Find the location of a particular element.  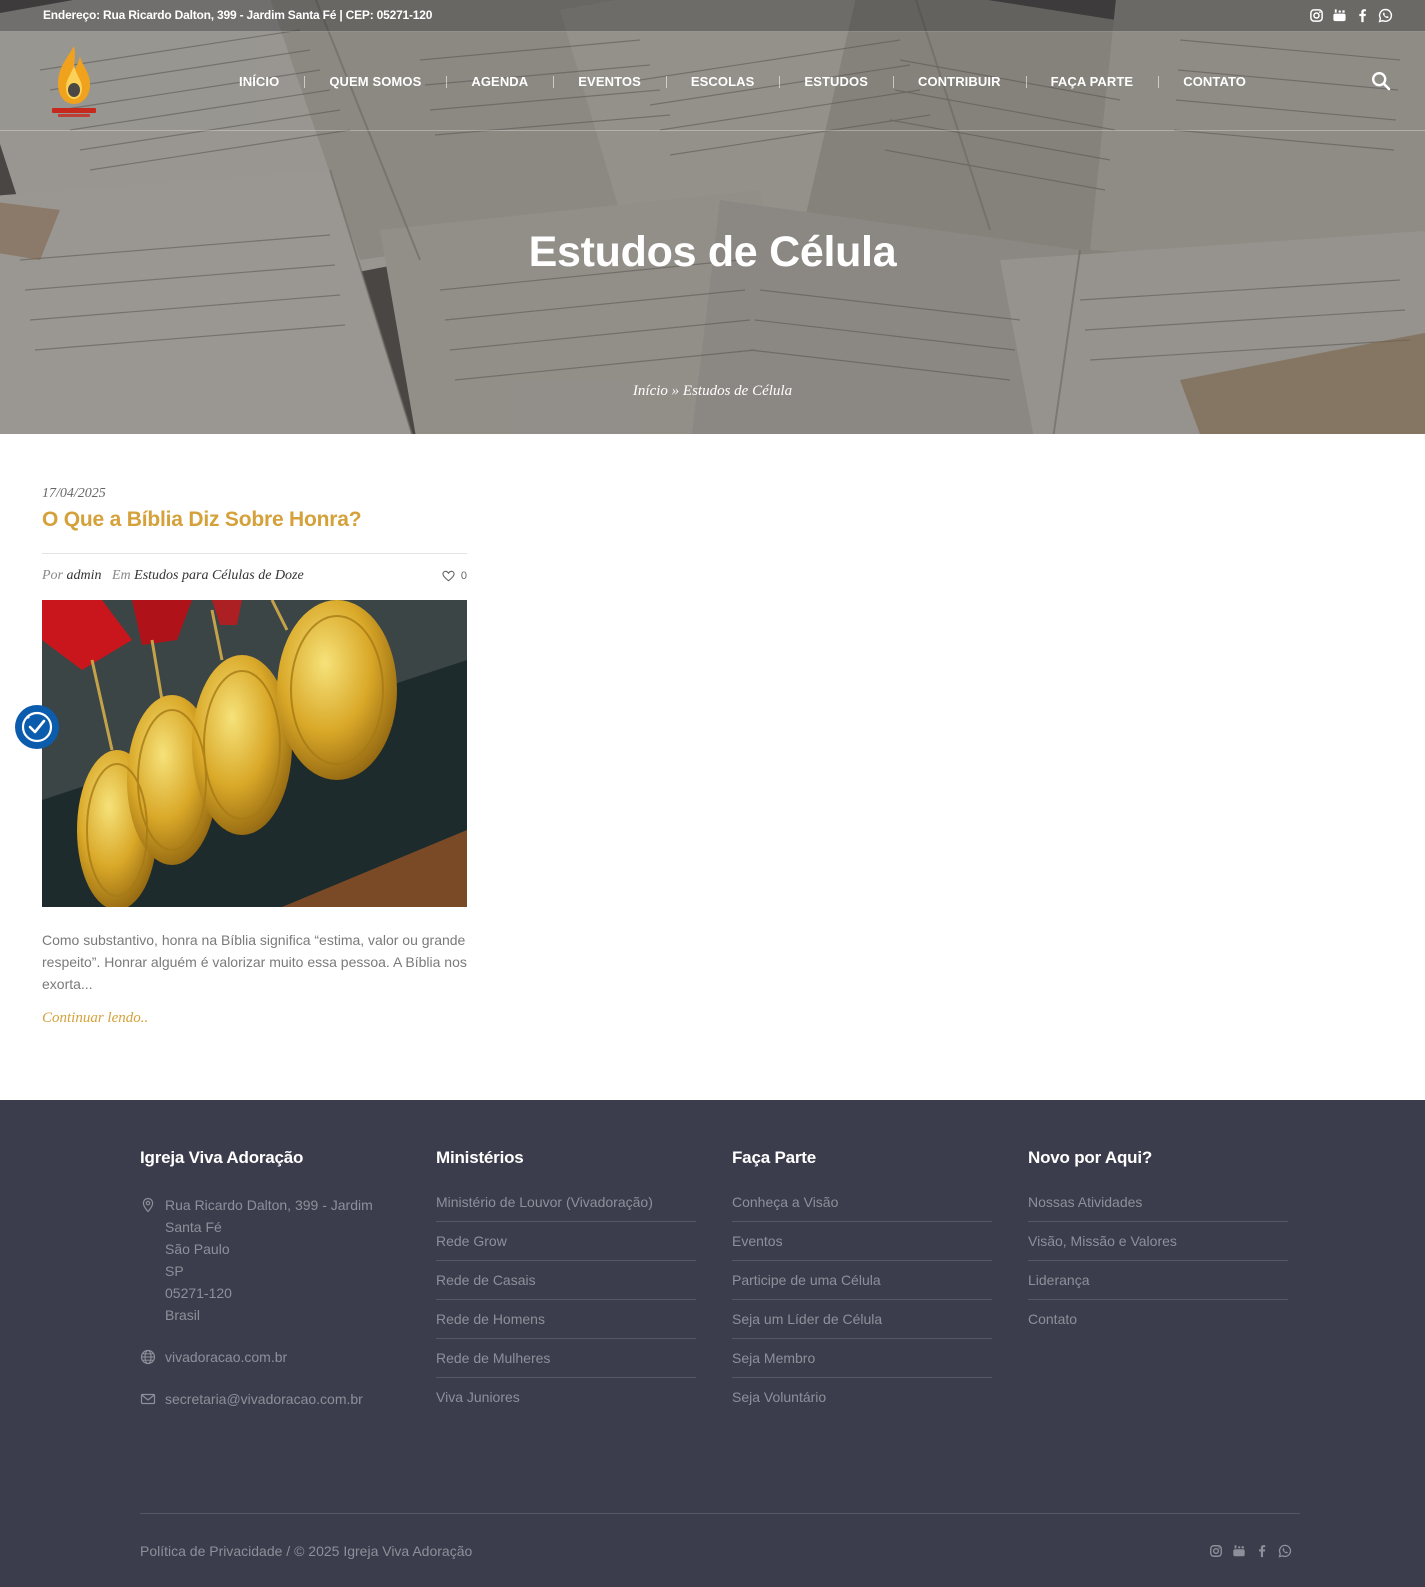

footer-col-join-title: Faça Parte is located at coordinates (774, 1157).